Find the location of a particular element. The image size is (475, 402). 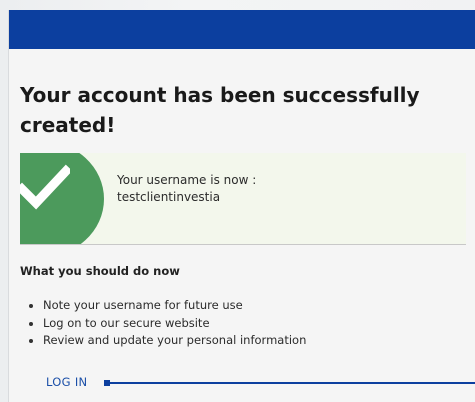

checkmark-icon is located at coordinates (45, 187).